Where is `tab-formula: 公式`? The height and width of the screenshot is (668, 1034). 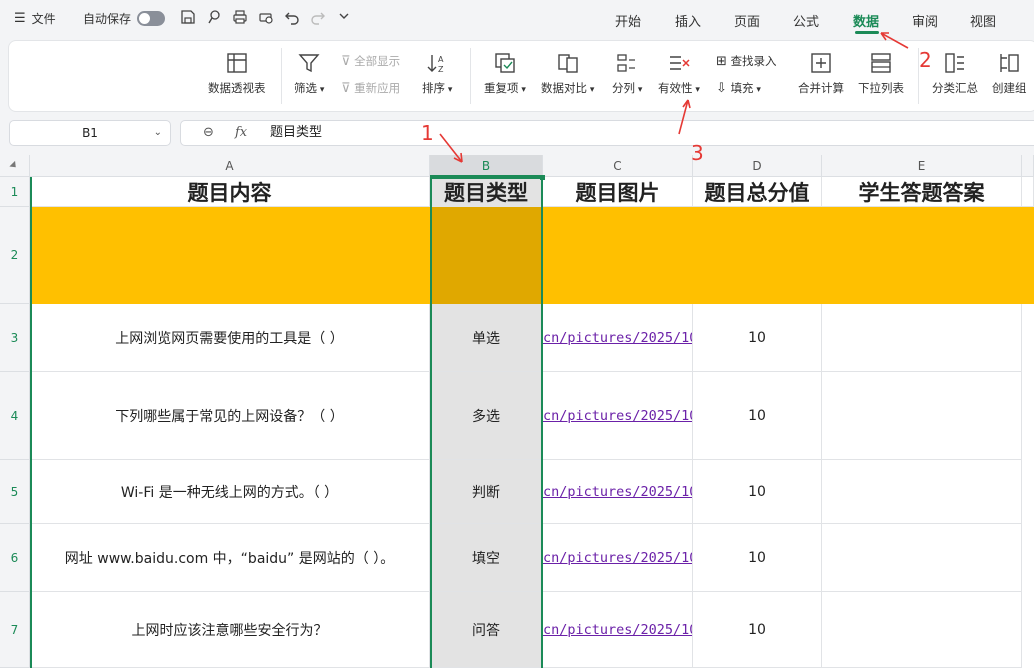 tab-formula: 公式 is located at coordinates (806, 20).